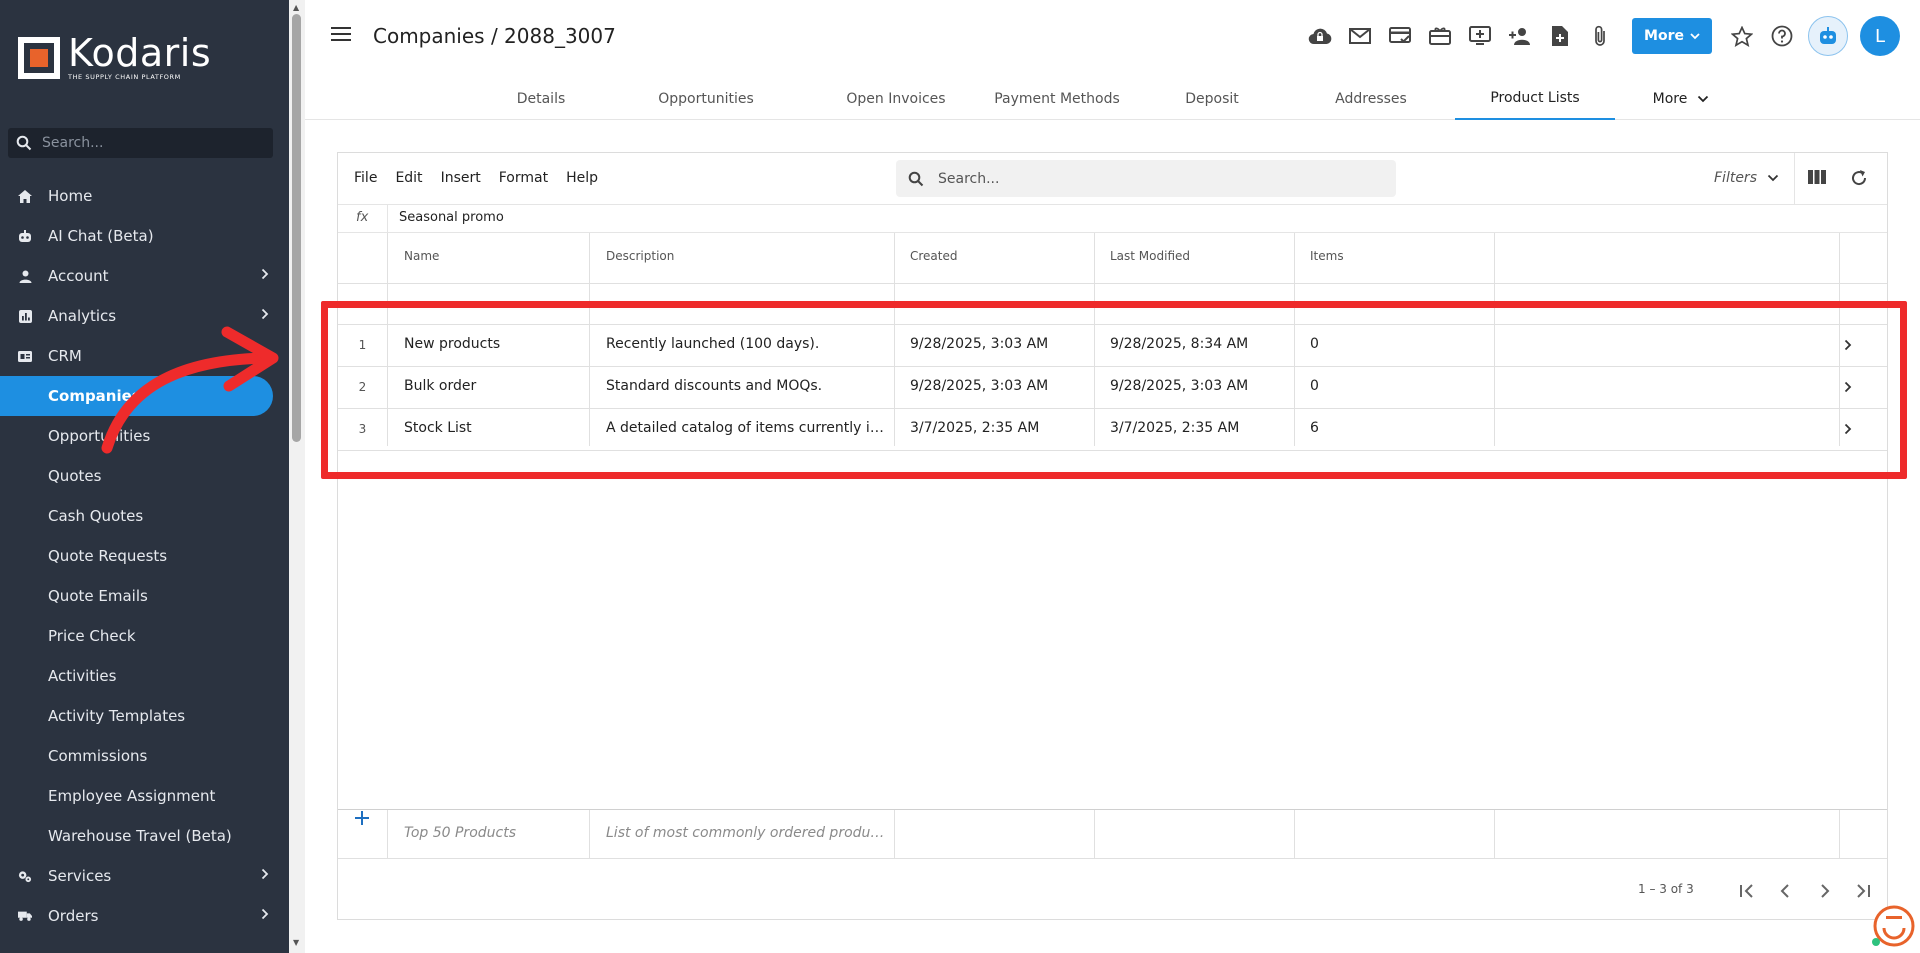  What do you see at coordinates (341, 34) in the screenshot?
I see `hamburger-menu-icon` at bounding box center [341, 34].